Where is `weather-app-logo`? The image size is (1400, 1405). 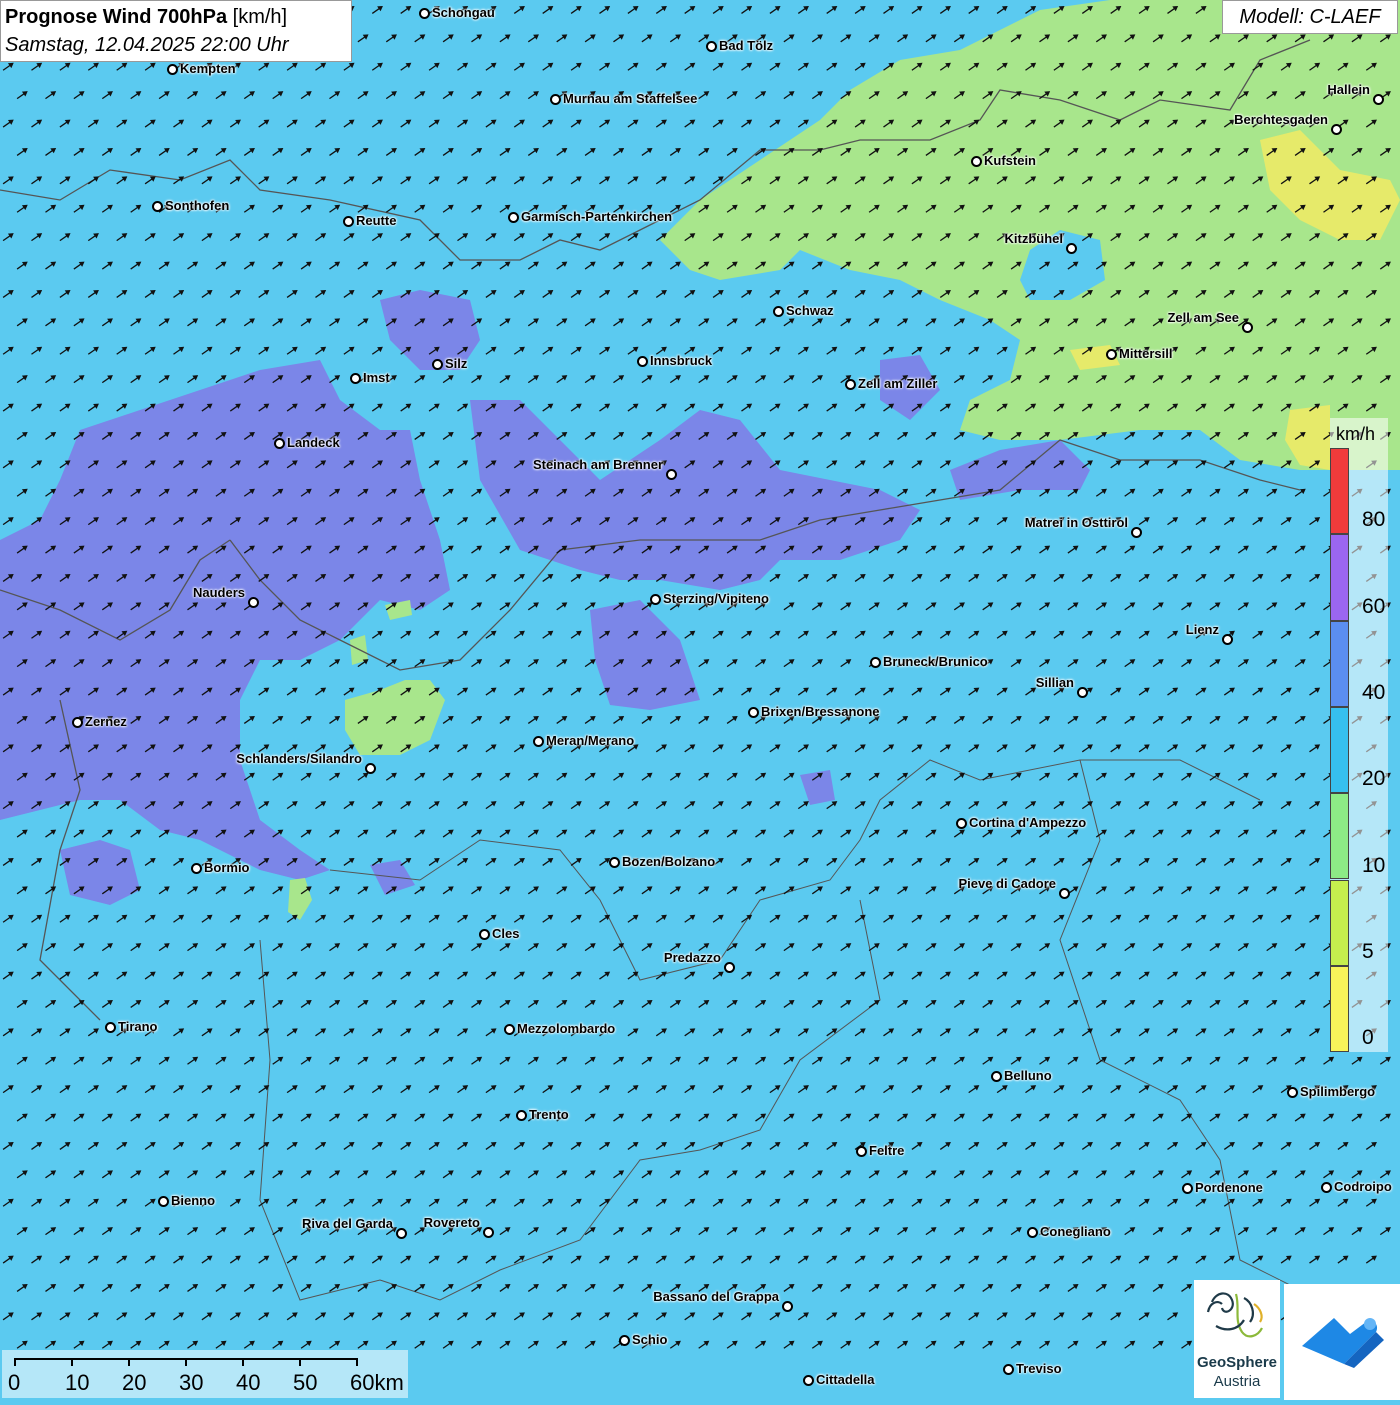
weather-app-logo is located at coordinates (1342, 1342).